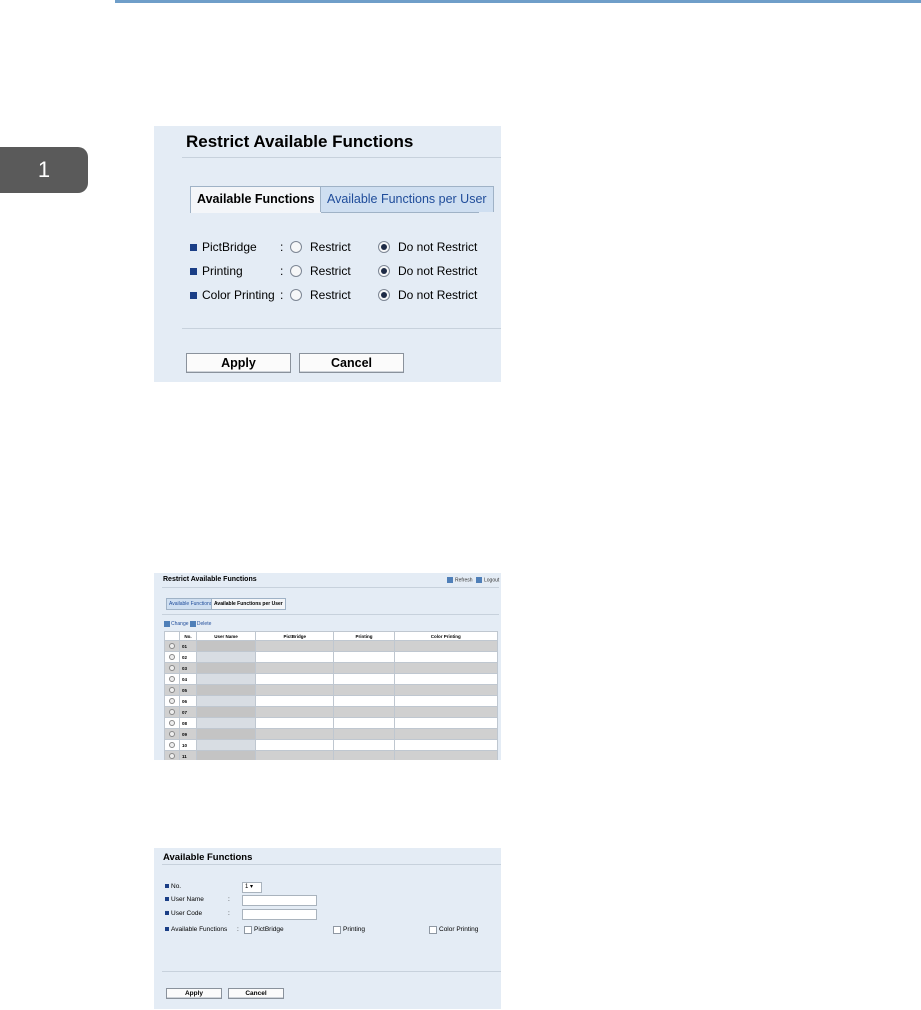 The width and height of the screenshot is (921, 1010). What do you see at coordinates (450, 580) in the screenshot?
I see `refresh-icon` at bounding box center [450, 580].